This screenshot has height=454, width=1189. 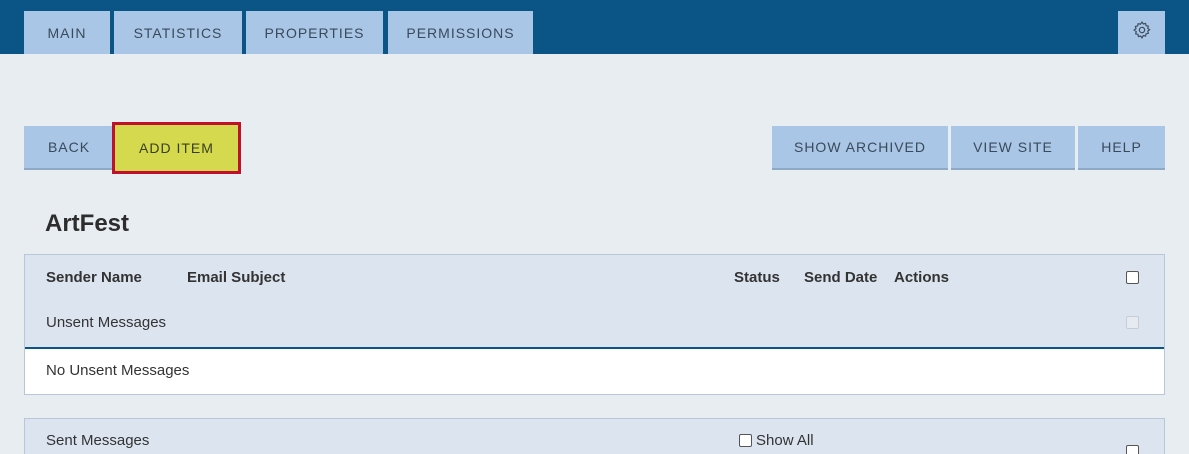 I want to click on empty-state-row: No Unsent Messages, so click(x=594, y=370).